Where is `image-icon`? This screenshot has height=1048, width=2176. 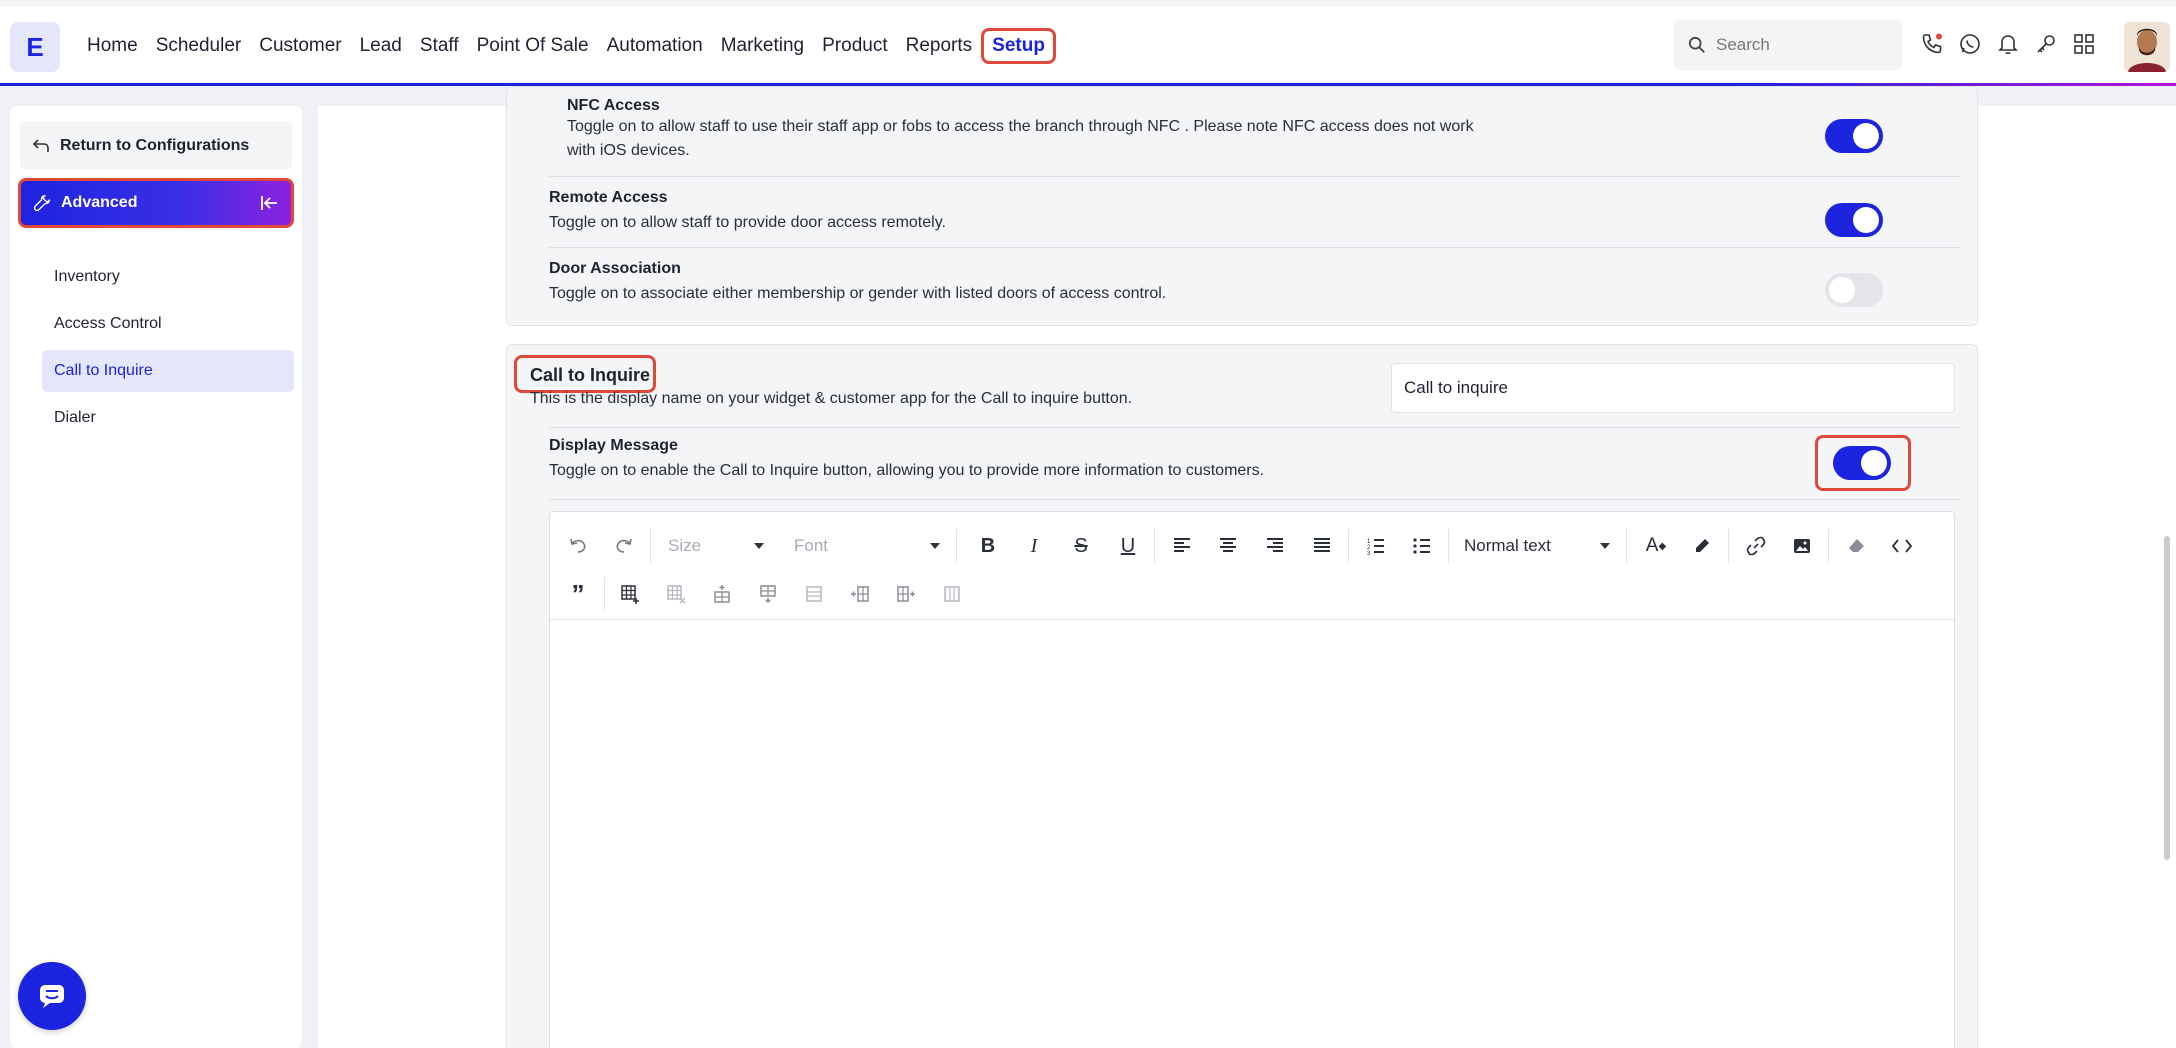
image-icon is located at coordinates (1802, 546).